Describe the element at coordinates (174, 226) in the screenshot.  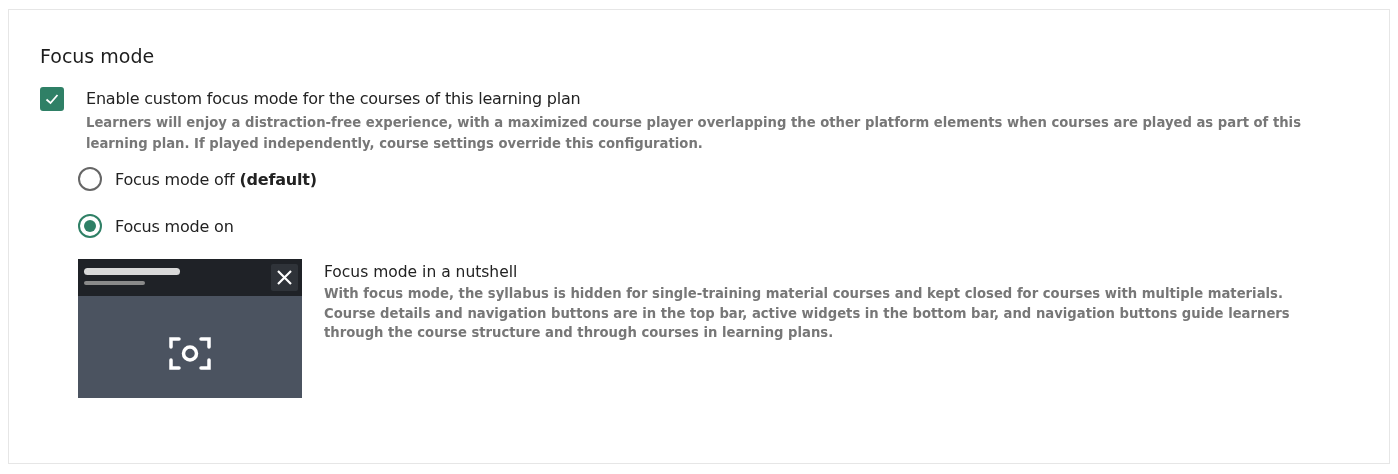
I see `radio-label: Focus mode on` at that location.